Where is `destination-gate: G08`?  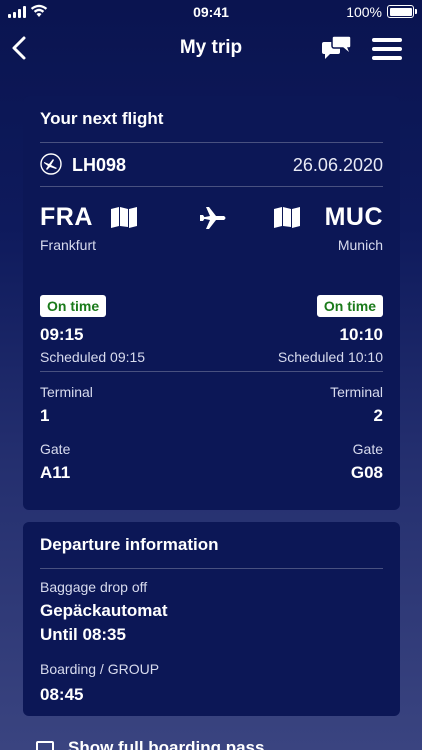
destination-gate: G08 is located at coordinates (366, 472).